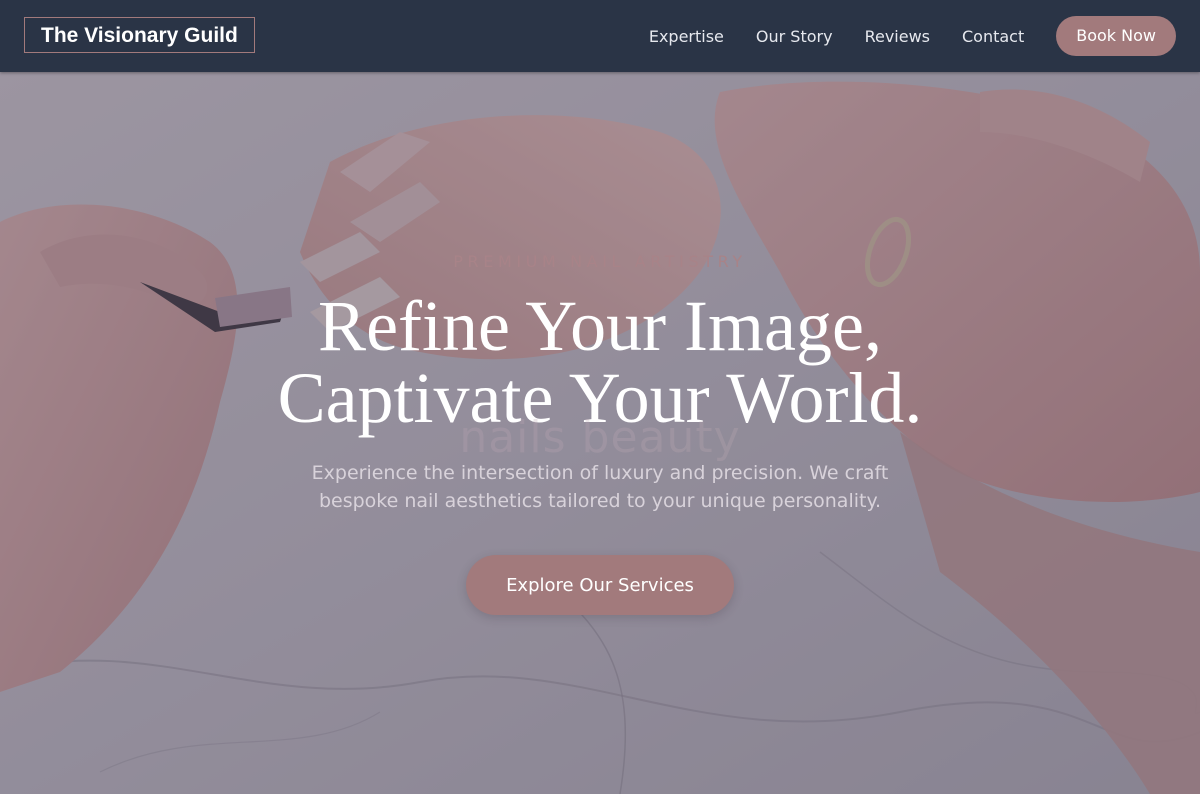  What do you see at coordinates (600, 326) in the screenshot?
I see `hero-headline-line-1: Refine Your Image,` at bounding box center [600, 326].